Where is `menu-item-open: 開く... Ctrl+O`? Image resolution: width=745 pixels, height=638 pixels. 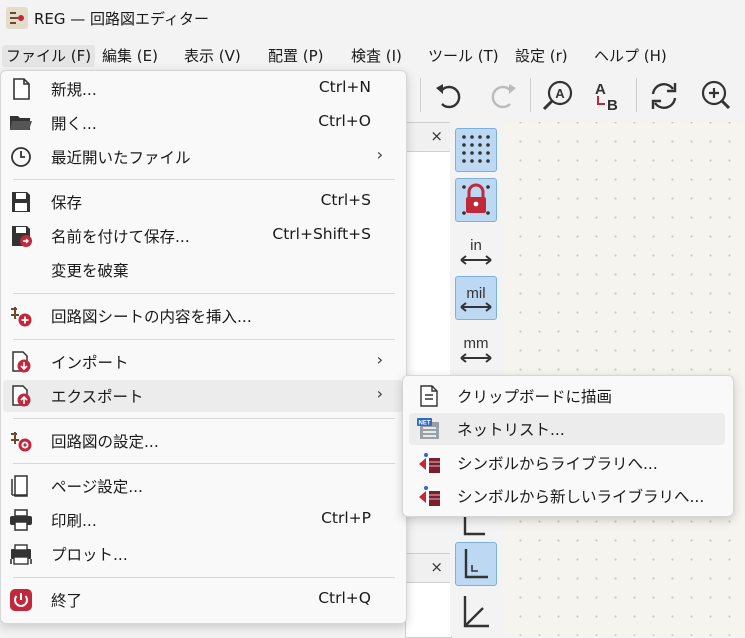 menu-item-open: 開く... Ctrl+O is located at coordinates (203, 123).